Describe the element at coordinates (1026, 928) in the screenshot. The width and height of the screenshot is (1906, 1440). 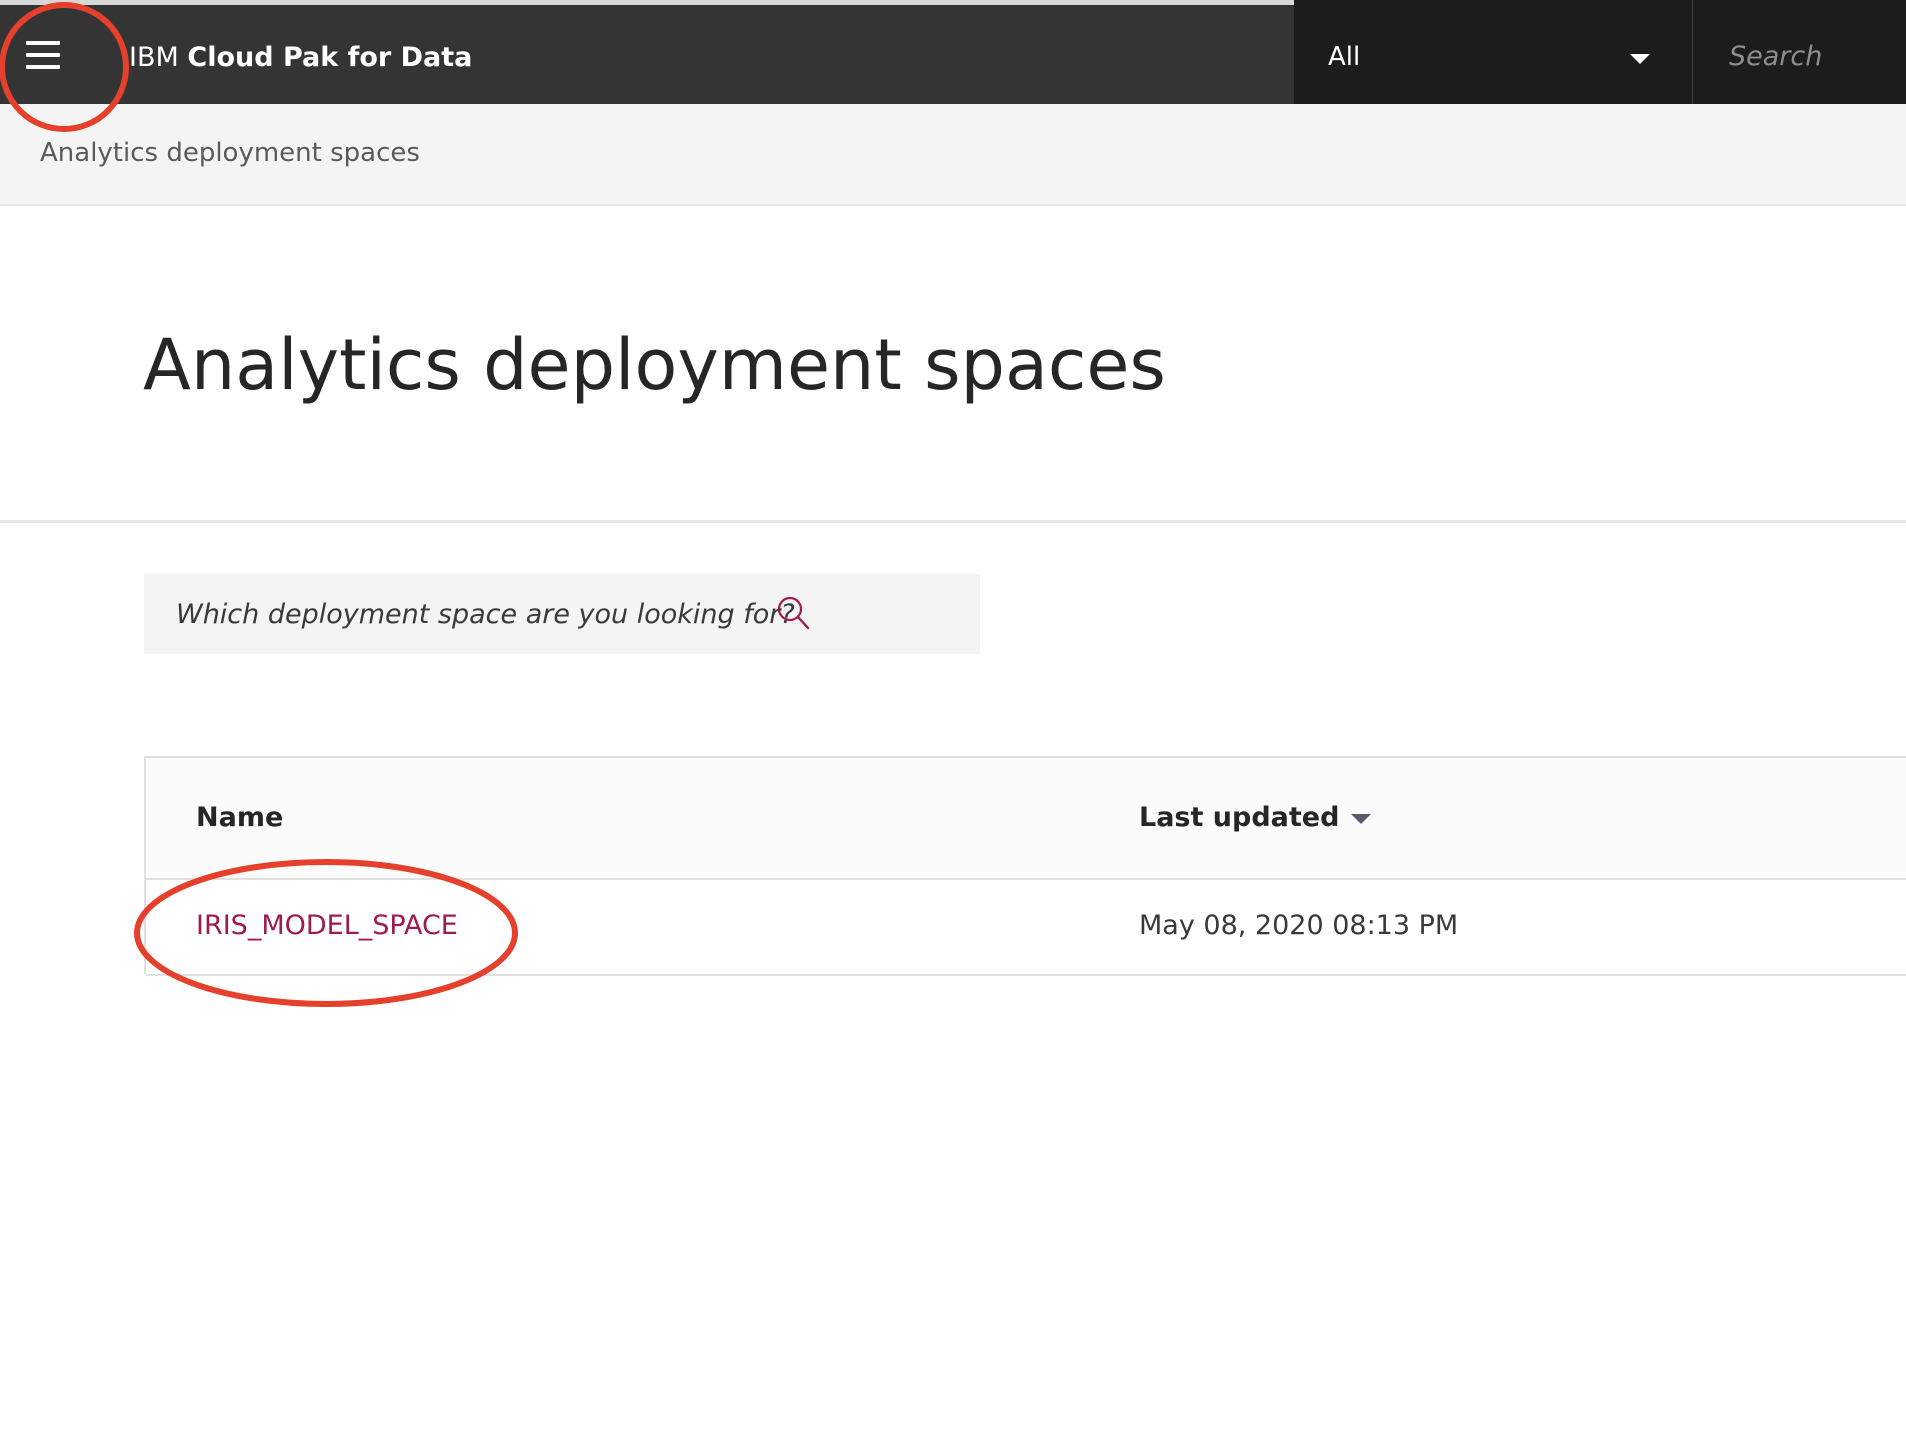
I see `table-row: IRIS_MODEL_SPACE May 08, 2020 08:13 PM` at that location.